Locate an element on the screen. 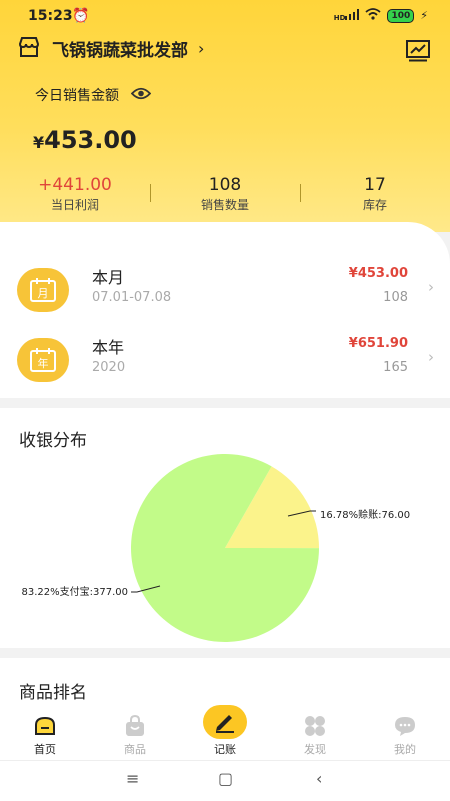 This screenshot has height=801, width=450. store-selector: 飞锅锅蔬菜批发部 › is located at coordinates (111, 48).